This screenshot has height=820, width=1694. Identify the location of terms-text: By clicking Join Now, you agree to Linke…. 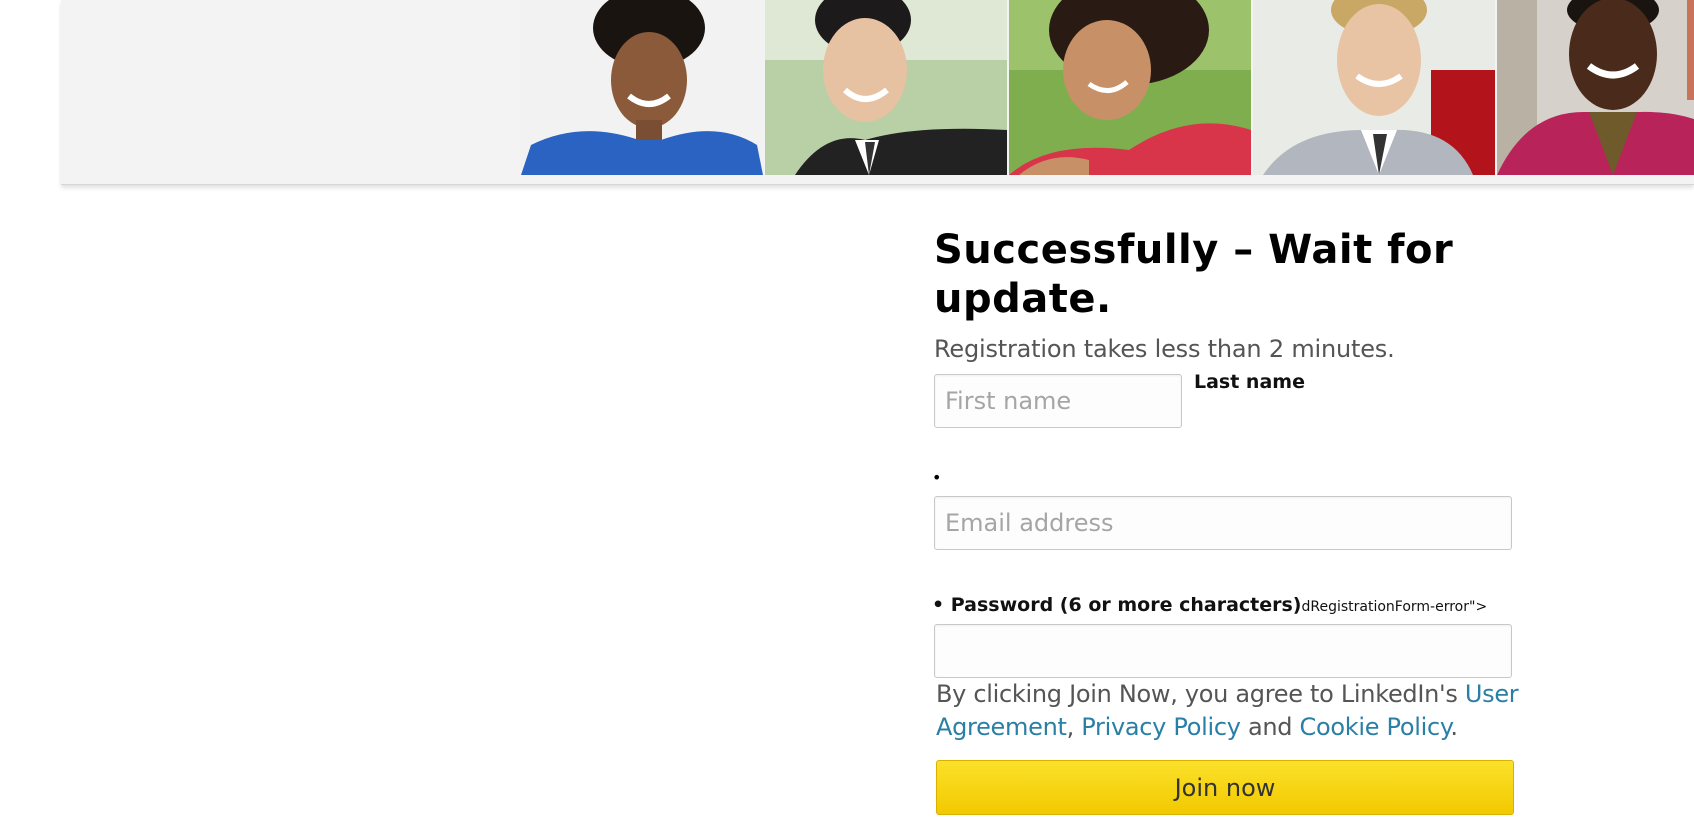
(1256, 711).